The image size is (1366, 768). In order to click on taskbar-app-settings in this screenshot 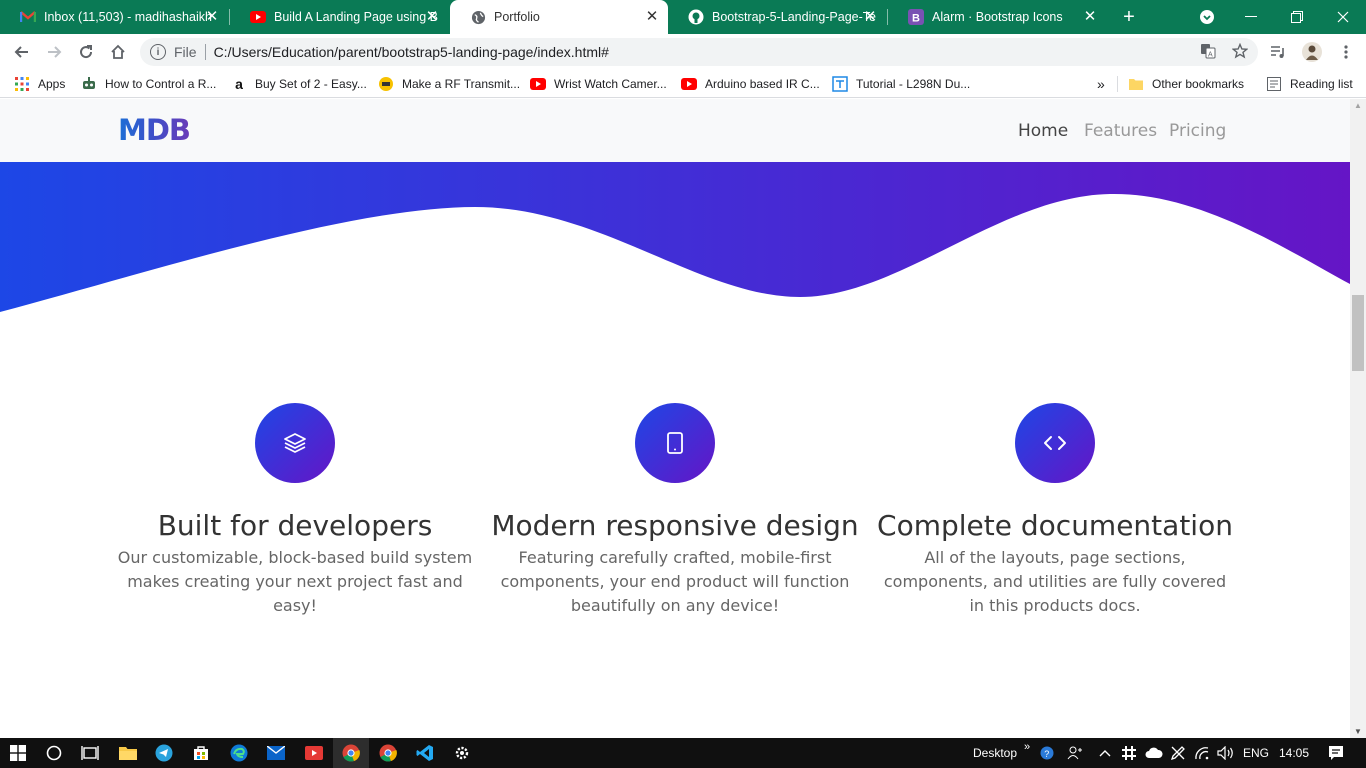, I will do `click(462, 753)`.